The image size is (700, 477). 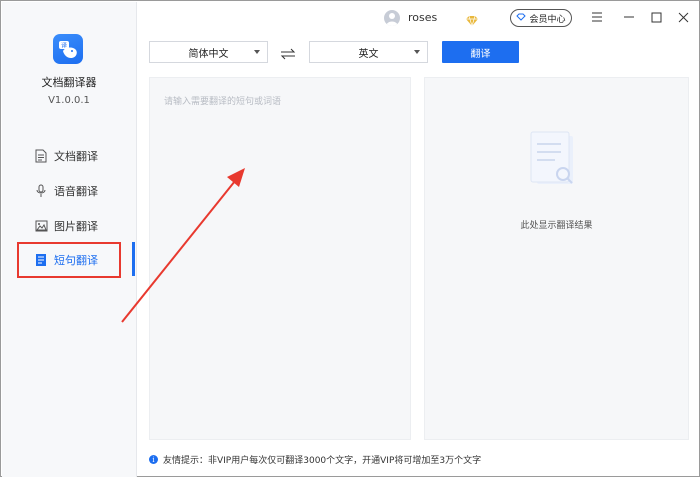 I want to click on avatar, so click(x=392, y=18).